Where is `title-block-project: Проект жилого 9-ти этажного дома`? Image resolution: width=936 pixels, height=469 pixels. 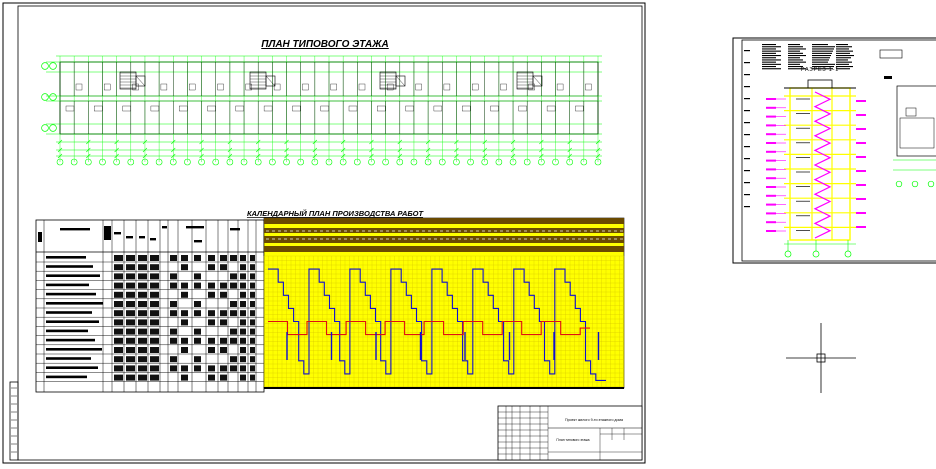 title-block-project: Проект жилого 9-ти этажного дома is located at coordinates (594, 420).